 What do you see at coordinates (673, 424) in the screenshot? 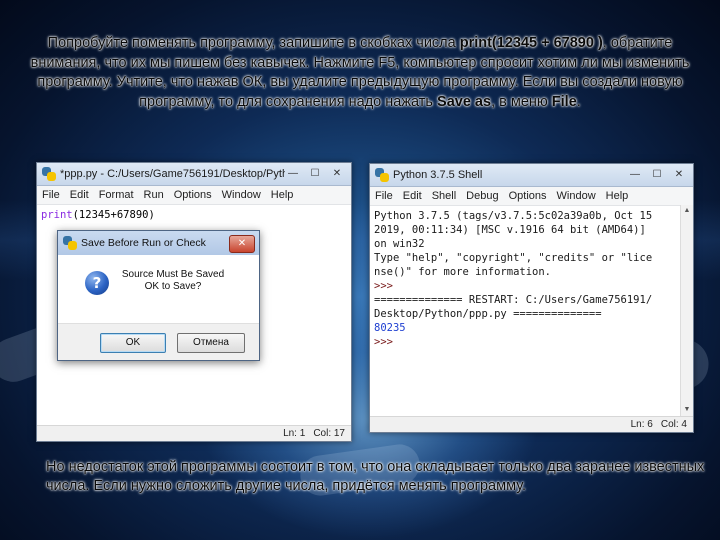
I see `status-col: Col: 4` at bounding box center [673, 424].